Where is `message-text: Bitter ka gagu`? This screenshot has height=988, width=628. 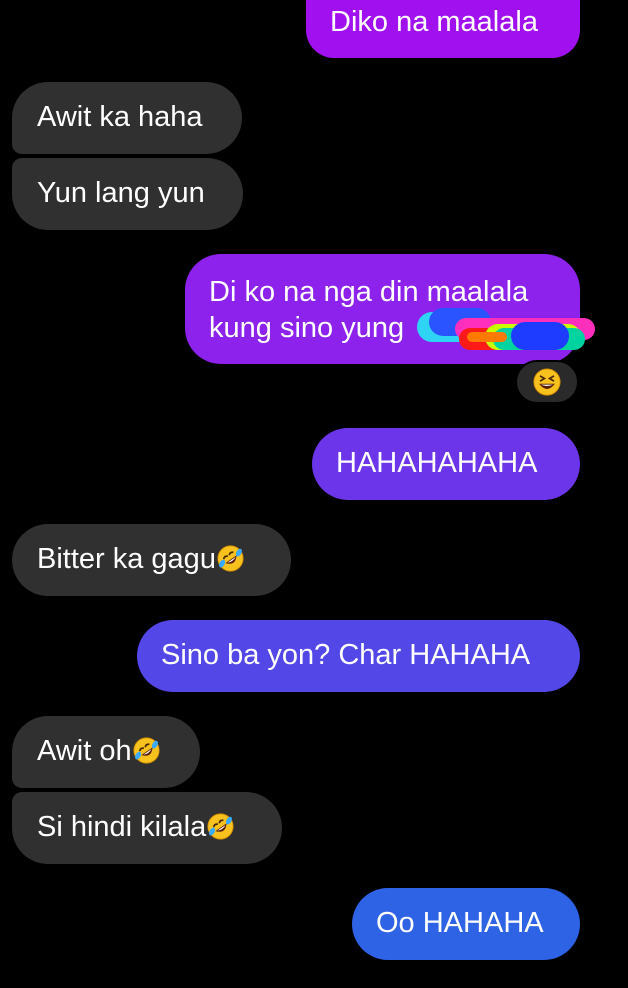
message-text: Bitter ka gagu is located at coordinates (126, 559).